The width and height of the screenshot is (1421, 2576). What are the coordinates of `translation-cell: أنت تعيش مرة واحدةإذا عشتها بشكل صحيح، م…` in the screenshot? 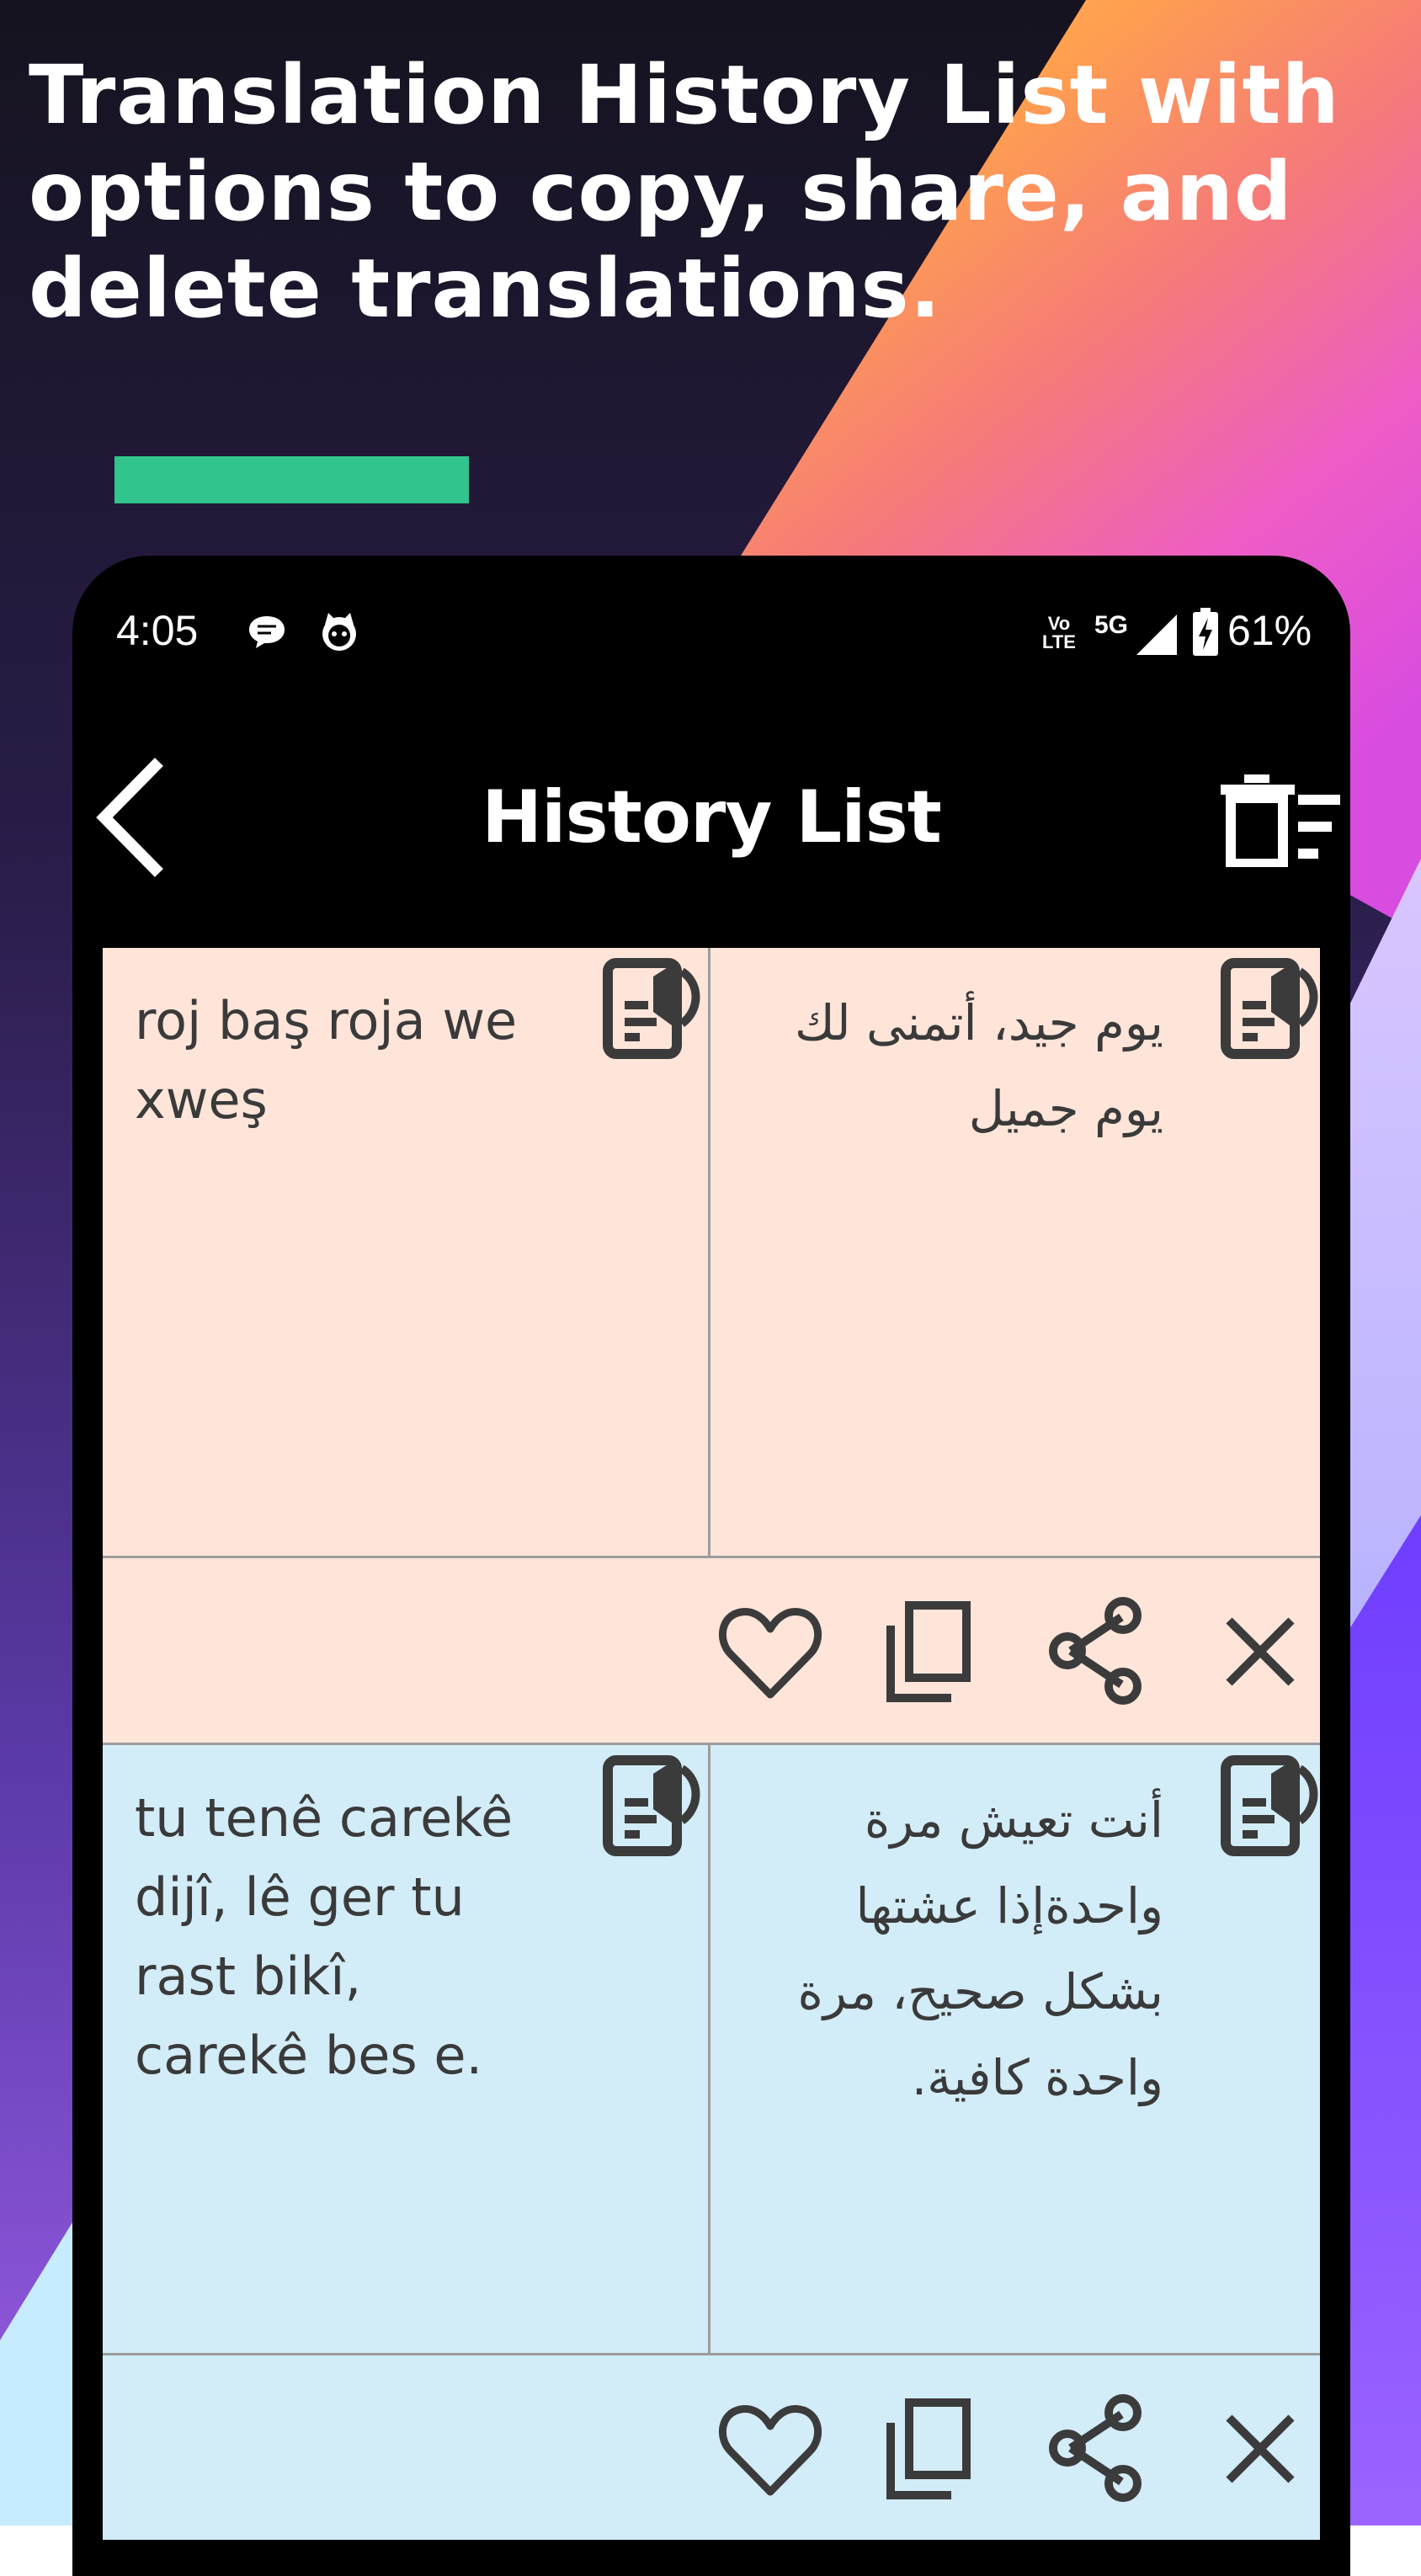 It's located at (1014, 2049).